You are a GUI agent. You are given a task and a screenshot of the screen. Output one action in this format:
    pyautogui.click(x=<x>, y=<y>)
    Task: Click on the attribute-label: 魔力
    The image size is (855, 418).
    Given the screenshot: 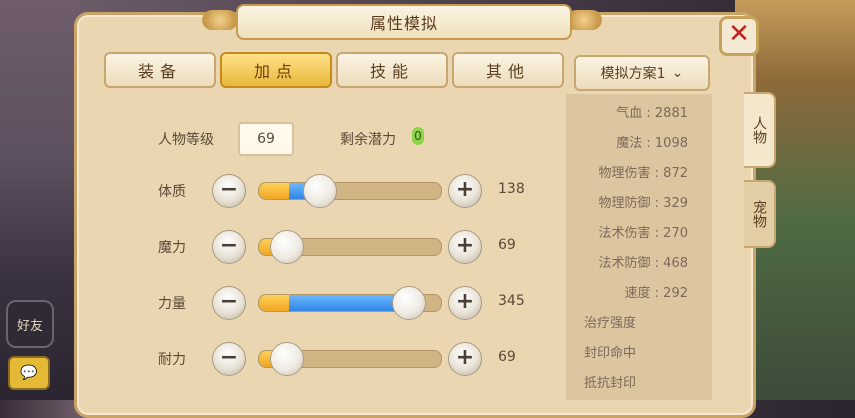 What is the action you would take?
    pyautogui.click(x=172, y=248)
    